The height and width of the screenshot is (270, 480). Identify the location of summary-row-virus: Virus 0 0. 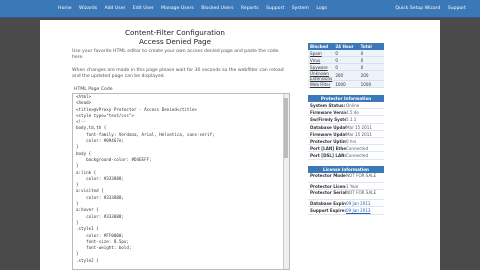
(346, 60).